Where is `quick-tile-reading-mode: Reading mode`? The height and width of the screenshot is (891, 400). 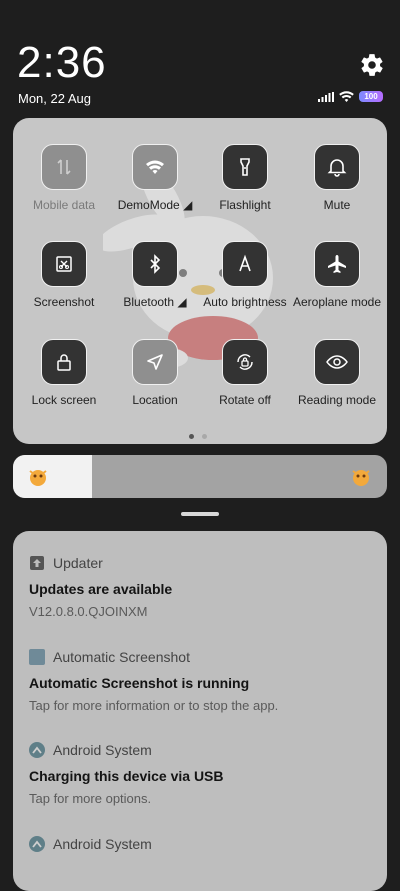 quick-tile-reading-mode: Reading mode is located at coordinates (332, 373).